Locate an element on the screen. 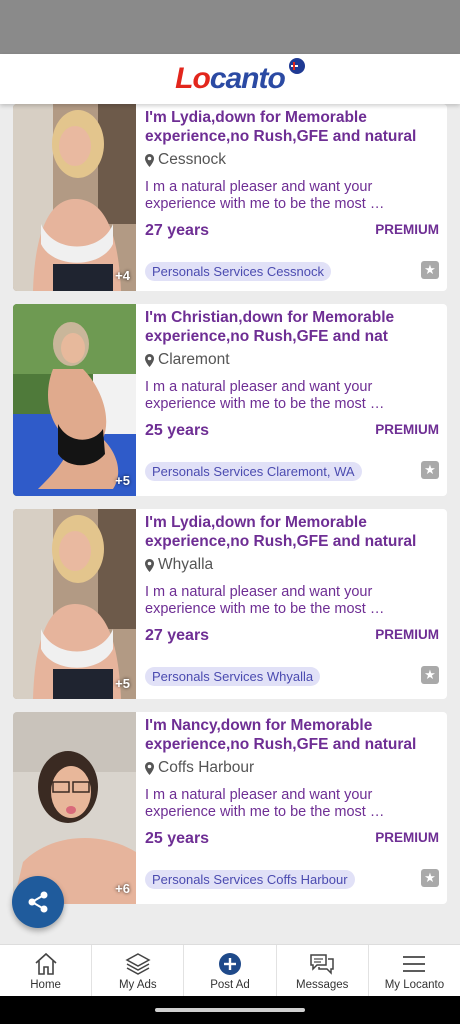 Image resolution: width=460 pixels, height=1024 pixels. nav-my-locanto-label: My Locanto is located at coordinates (414, 985).